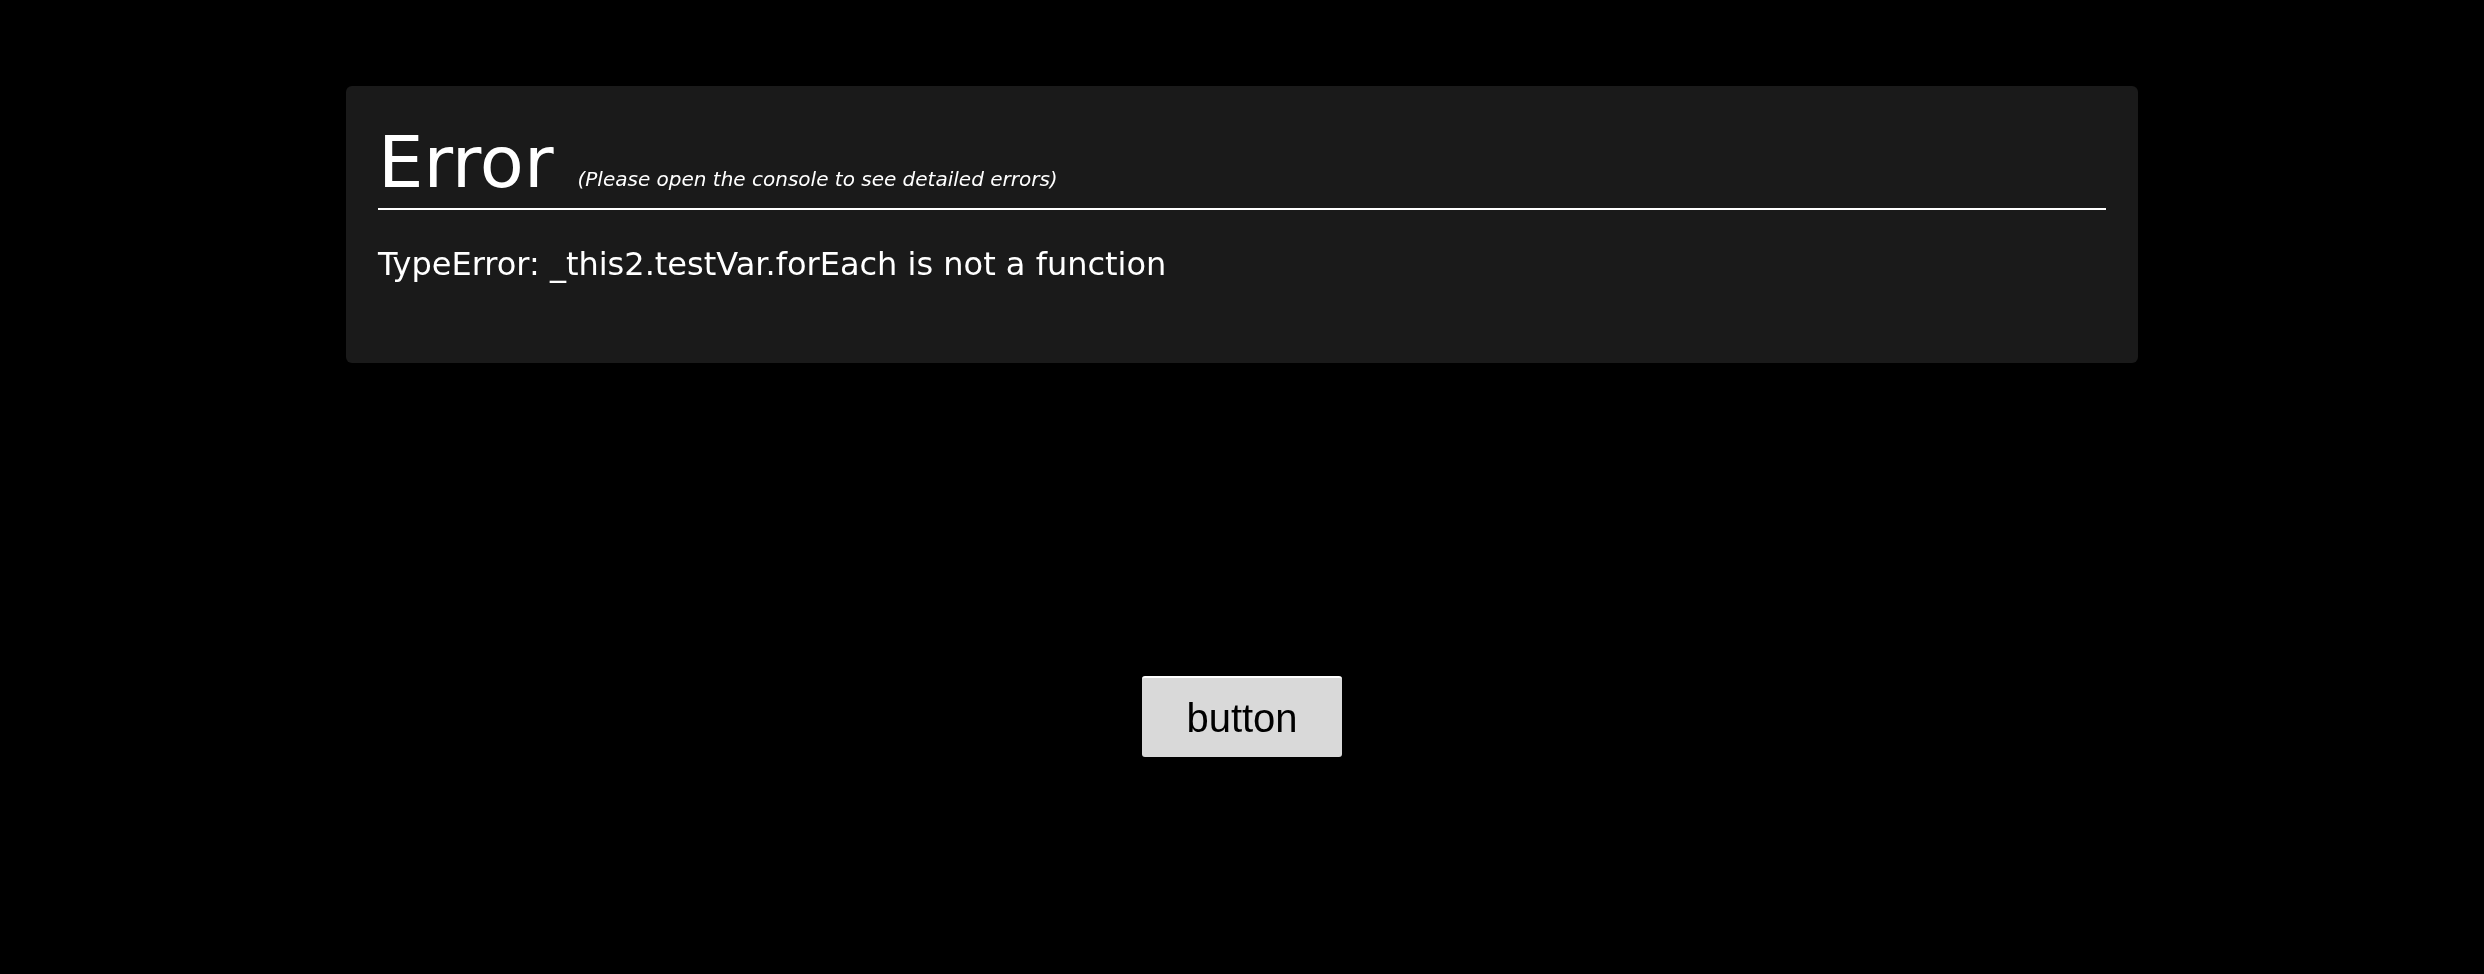  I want to click on error-title: Error, so click(466, 162).